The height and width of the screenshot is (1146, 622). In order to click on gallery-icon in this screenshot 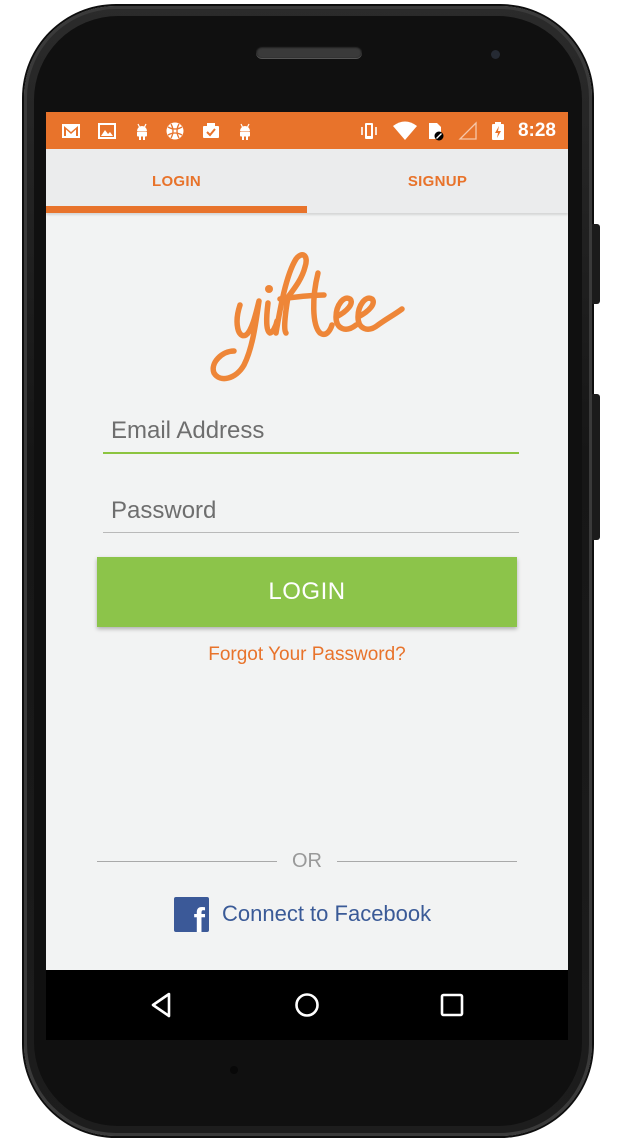, I will do `click(107, 131)`.